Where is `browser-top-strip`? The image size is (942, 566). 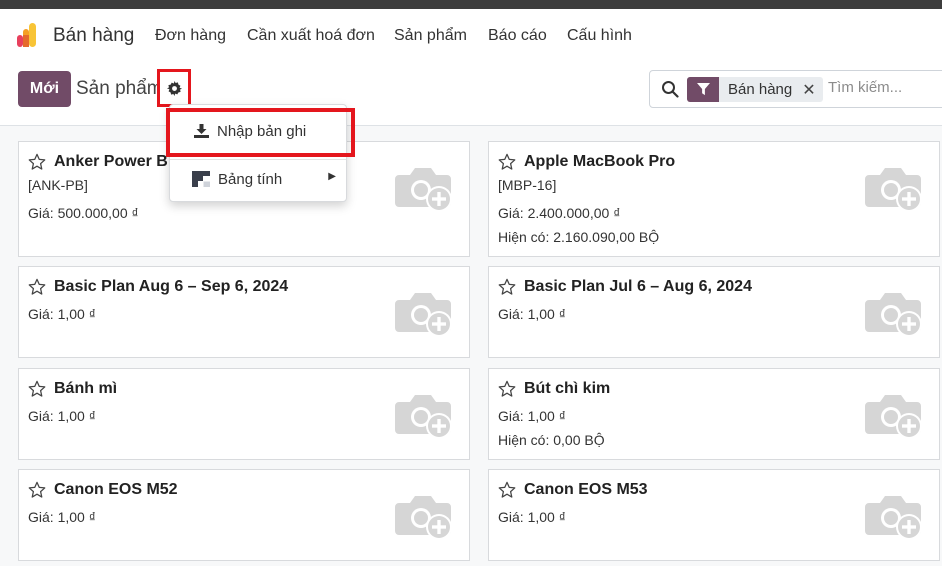 browser-top-strip is located at coordinates (471, 4).